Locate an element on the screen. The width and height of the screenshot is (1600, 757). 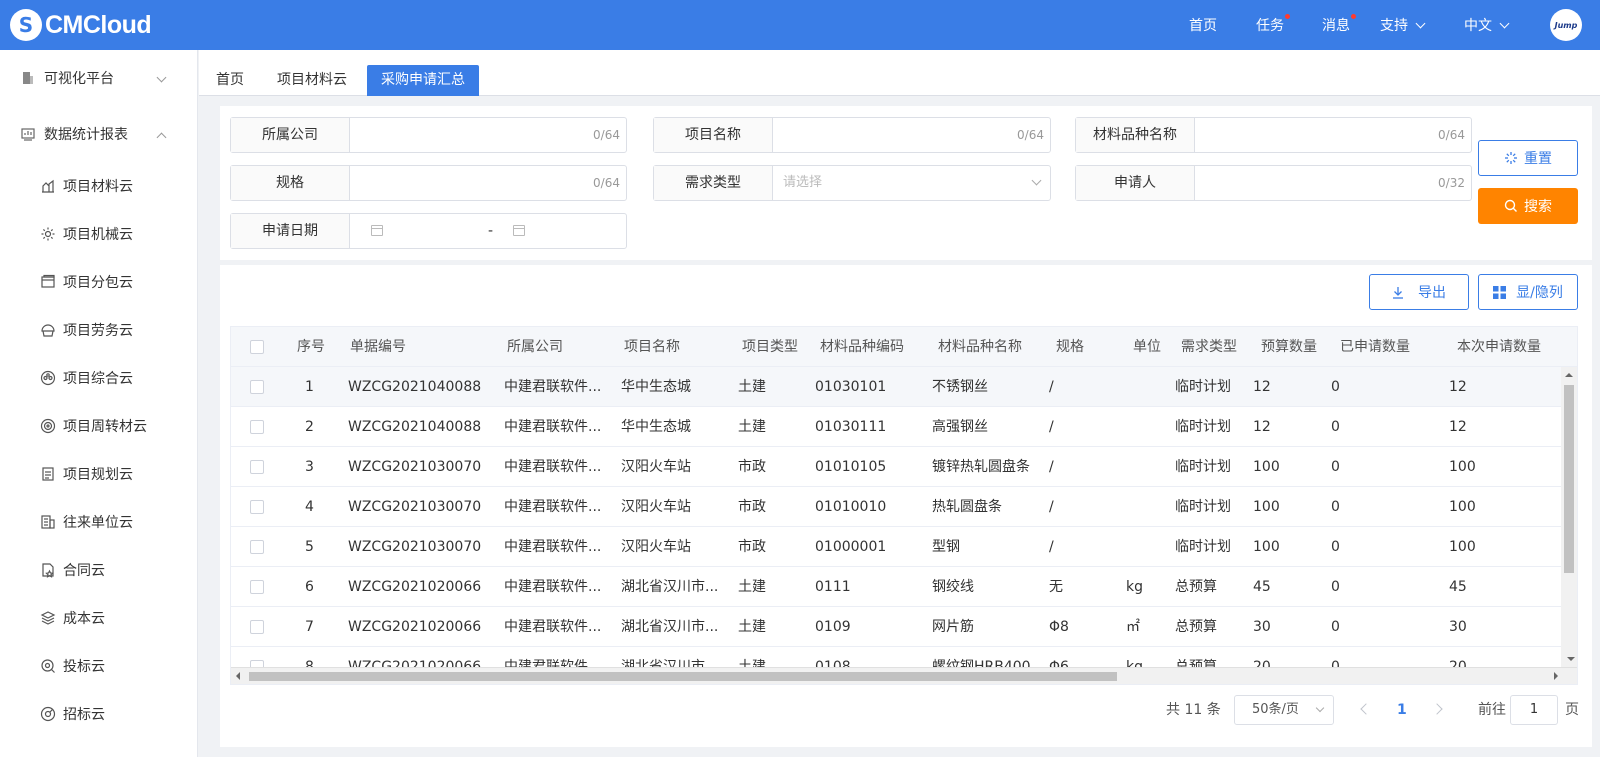
cell-spec: Φ8 is located at coordinates (1059, 627).